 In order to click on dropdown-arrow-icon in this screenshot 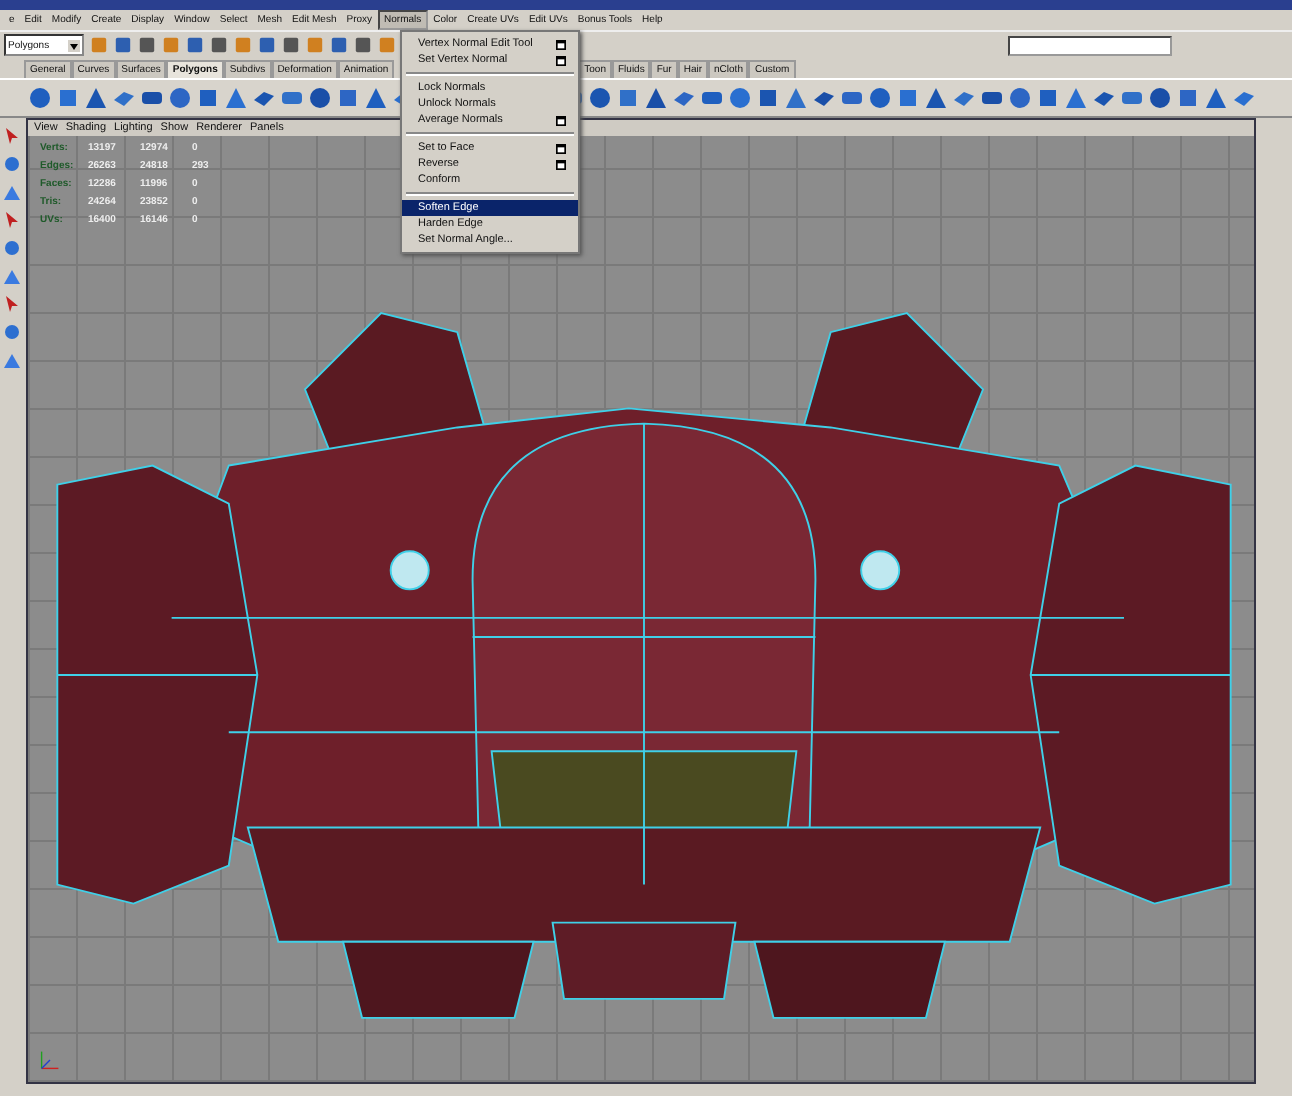, I will do `click(74, 45)`.